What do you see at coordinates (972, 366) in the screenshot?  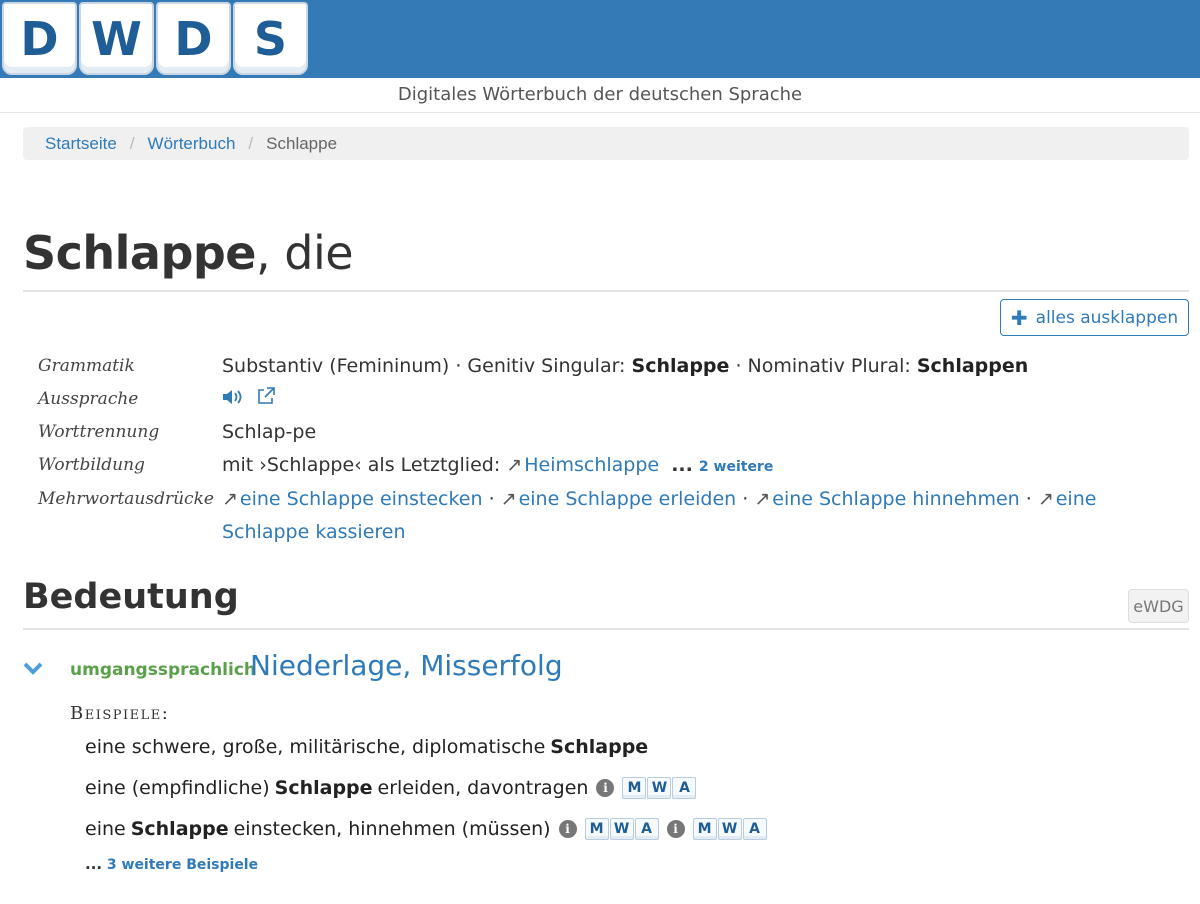 I see `plural-form: Schlappen` at bounding box center [972, 366].